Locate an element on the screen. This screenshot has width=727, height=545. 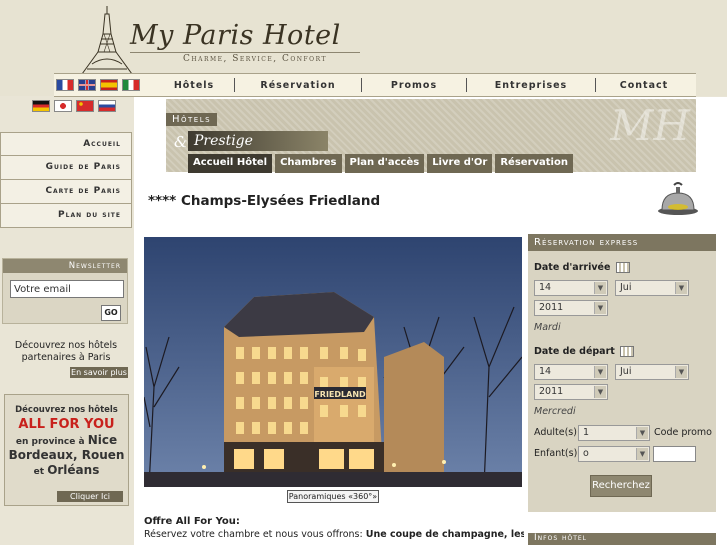
nav-reservation: Réservation is located at coordinates (298, 85).